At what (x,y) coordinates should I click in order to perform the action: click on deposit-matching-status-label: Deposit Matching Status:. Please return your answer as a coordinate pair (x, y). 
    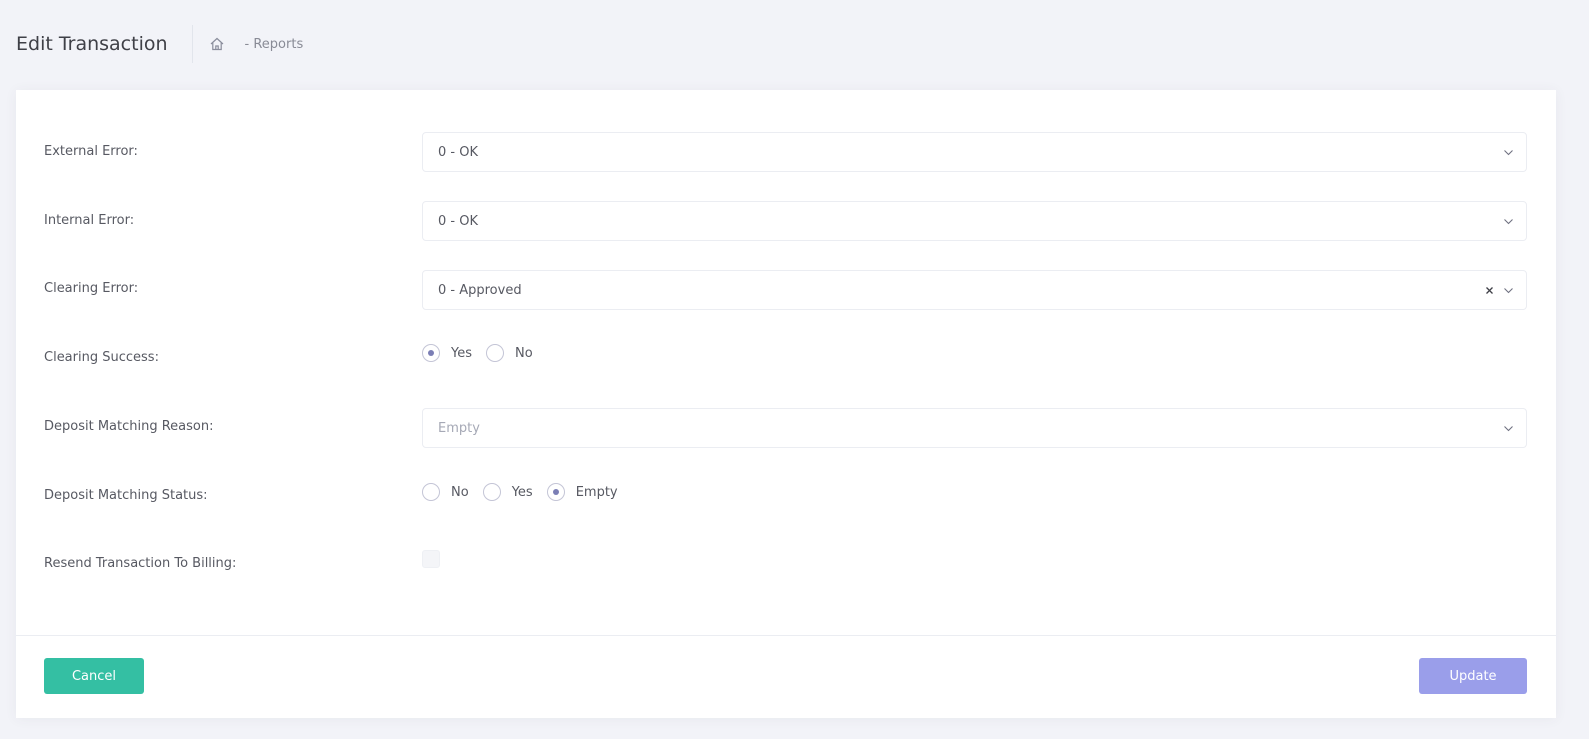
    Looking at the image, I should click on (126, 495).